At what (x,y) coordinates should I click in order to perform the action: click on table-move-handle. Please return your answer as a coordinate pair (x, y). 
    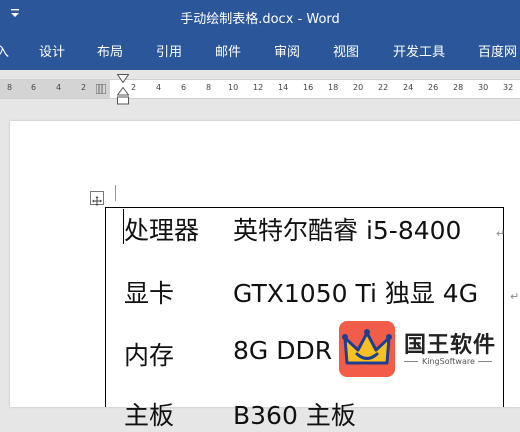
    Looking at the image, I should click on (97, 198).